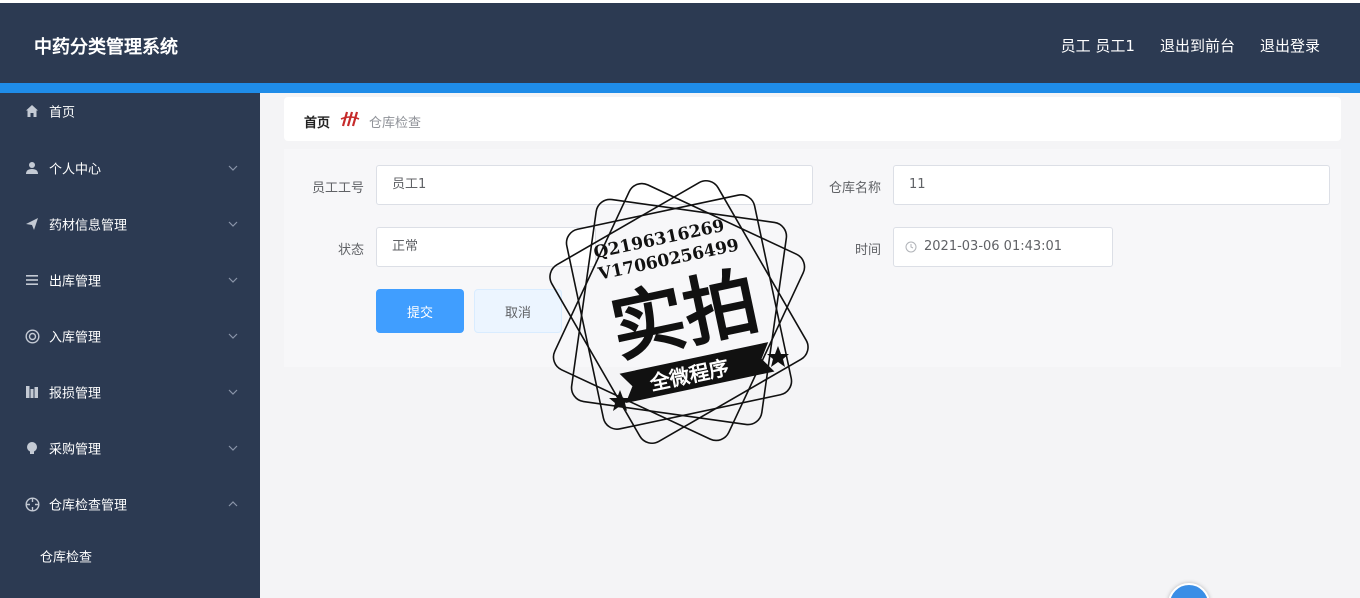 The image size is (1360, 598). Describe the element at coordinates (130, 224) in the screenshot. I see `sidebar-item-herb-info: 药材信息管理` at that location.